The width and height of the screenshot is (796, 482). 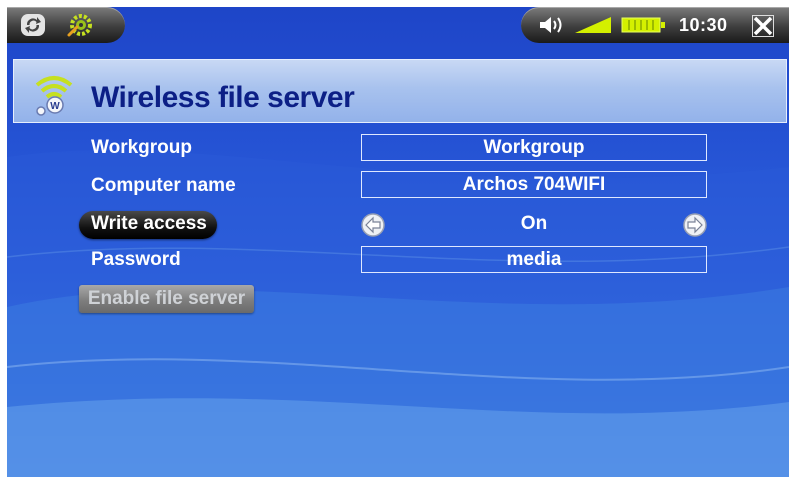 What do you see at coordinates (149, 223) in the screenshot?
I see `write-access-label: Write access` at bounding box center [149, 223].